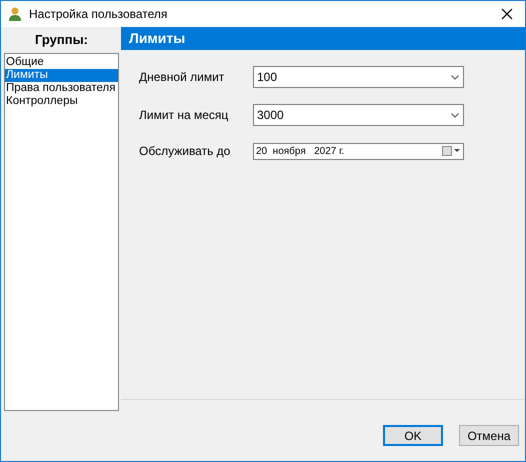 The height and width of the screenshot is (462, 526). What do you see at coordinates (507, 14) in the screenshot?
I see `close-icon` at bounding box center [507, 14].